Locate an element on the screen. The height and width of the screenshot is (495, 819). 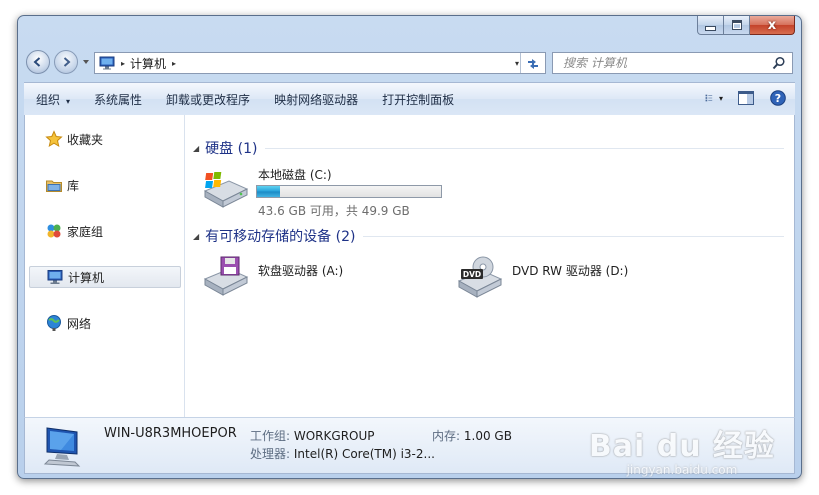
computer-name: WIN-U8R3MHOEPOR is located at coordinates (170, 433).